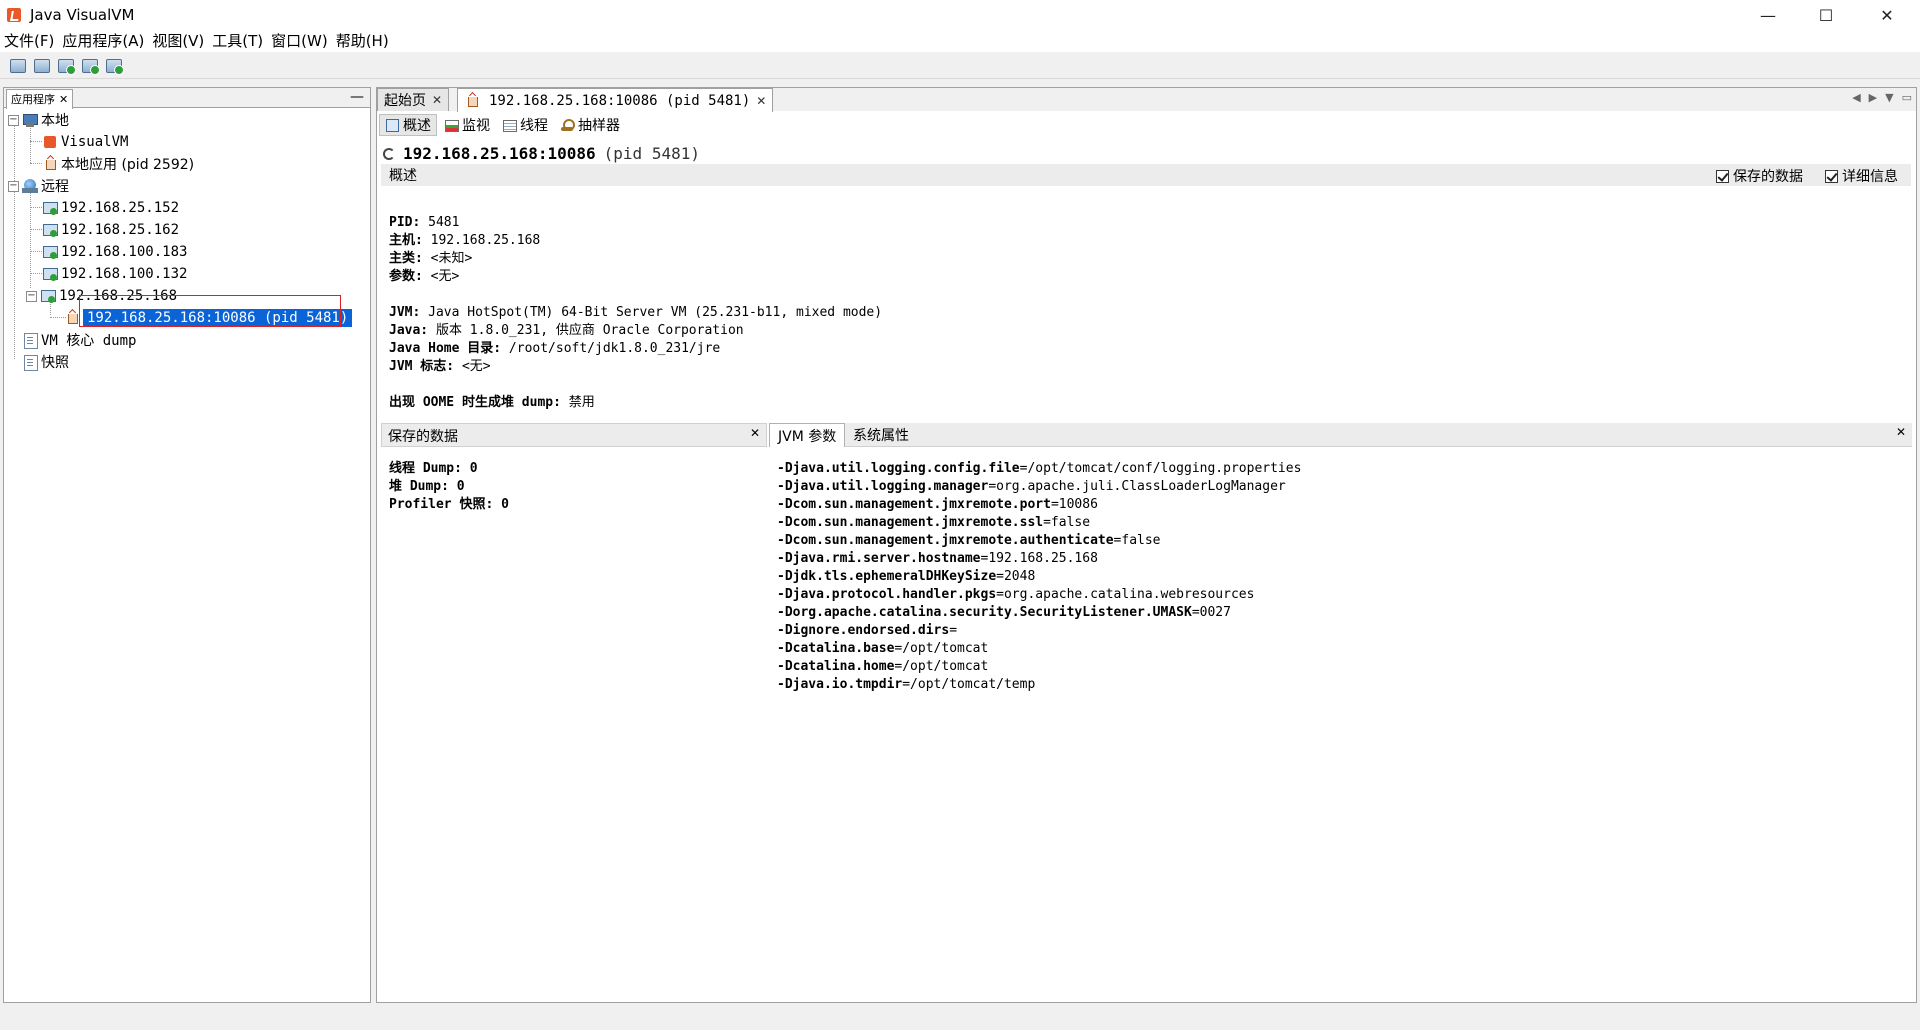 The width and height of the screenshot is (1920, 1030). Describe the element at coordinates (635, 277) in the screenshot. I see `info-arguments: 参数: <无>` at that location.